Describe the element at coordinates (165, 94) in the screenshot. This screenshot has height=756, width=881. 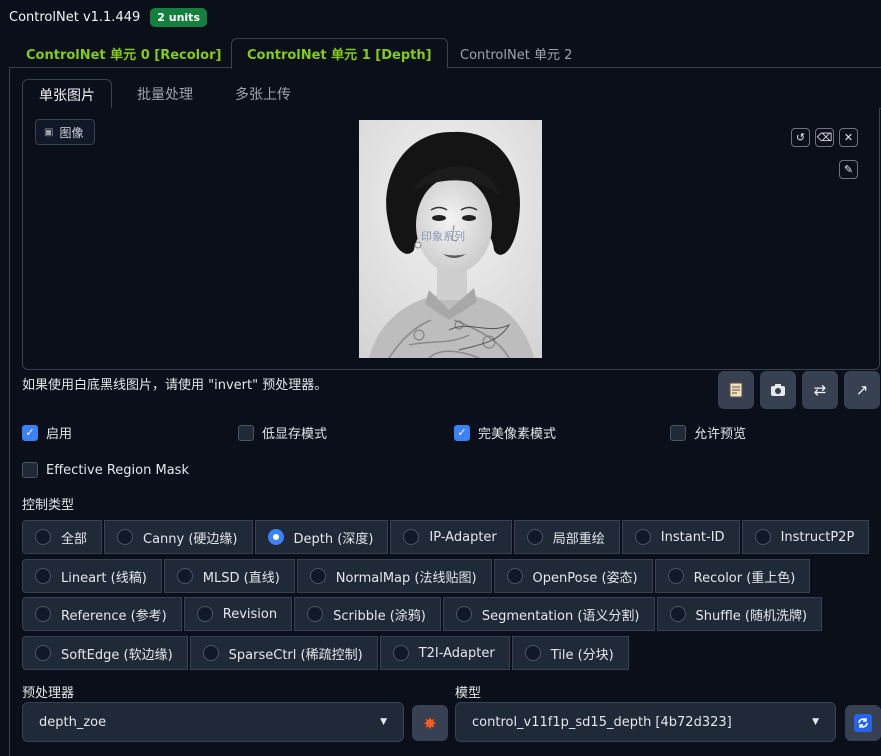
I see `tab-batch: 批量处理` at that location.